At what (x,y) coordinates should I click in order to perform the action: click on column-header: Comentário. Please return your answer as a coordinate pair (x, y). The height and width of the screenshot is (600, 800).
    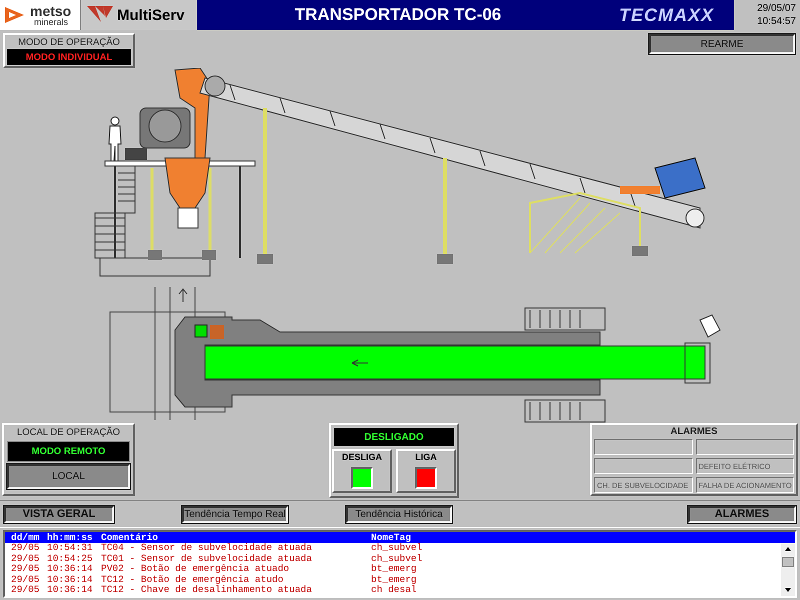
    Looking at the image, I should click on (130, 537).